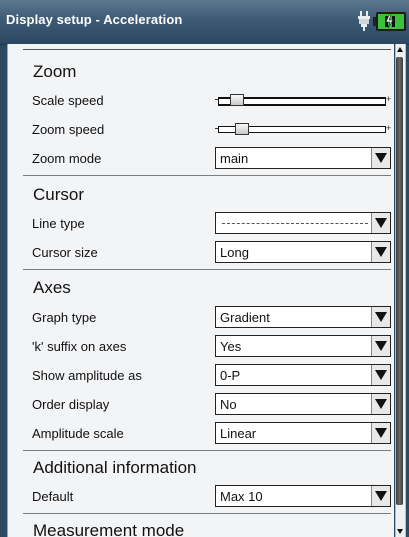  What do you see at coordinates (231, 346) in the screenshot?
I see `dropdown-value: Yes` at bounding box center [231, 346].